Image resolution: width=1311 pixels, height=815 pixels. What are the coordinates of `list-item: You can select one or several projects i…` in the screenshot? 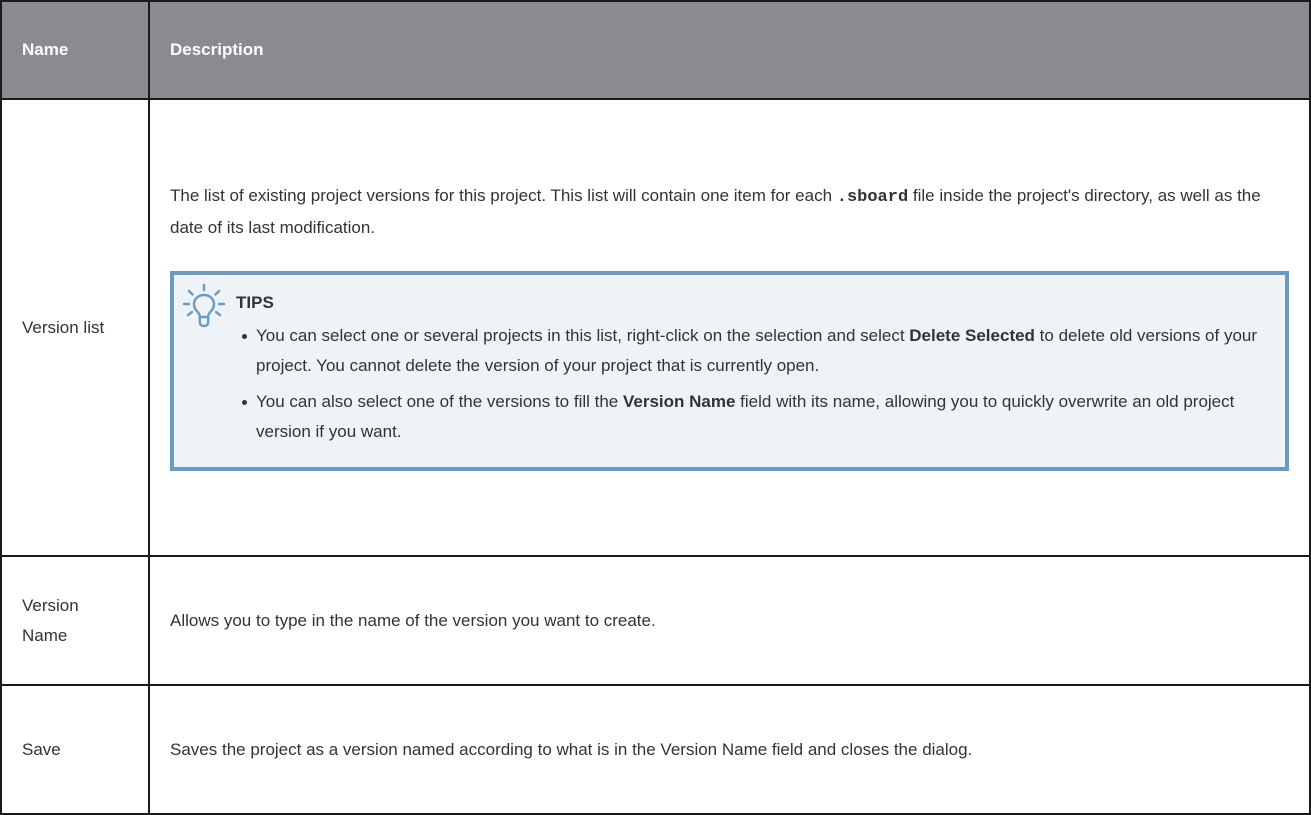 It's located at (753, 351).